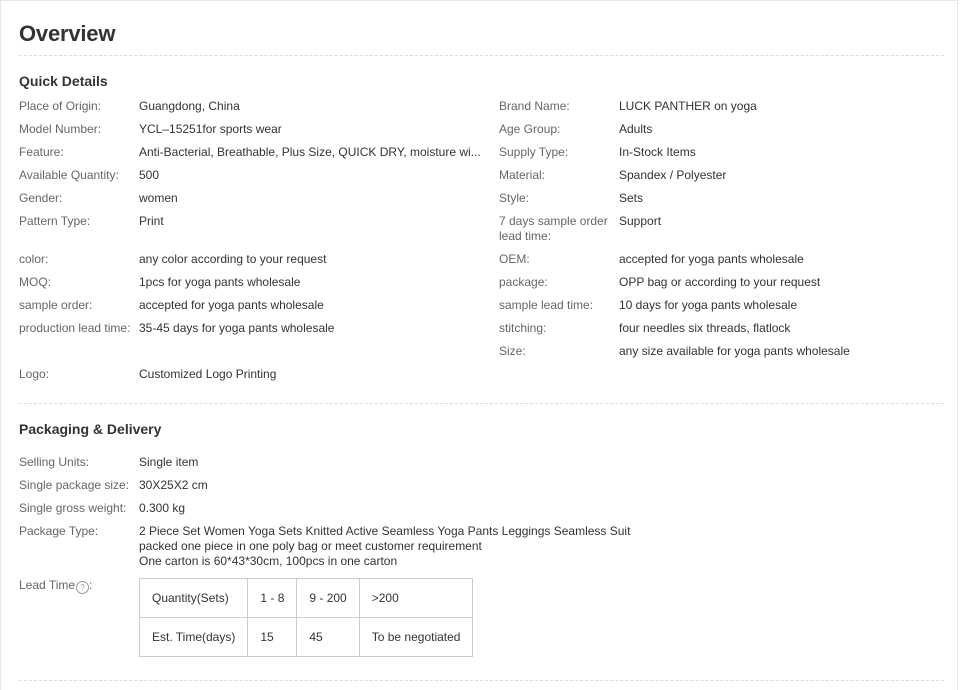 This screenshot has height=690, width=960. What do you see at coordinates (193, 598) in the screenshot?
I see `table-header-cell: Quantity(Sets)` at bounding box center [193, 598].